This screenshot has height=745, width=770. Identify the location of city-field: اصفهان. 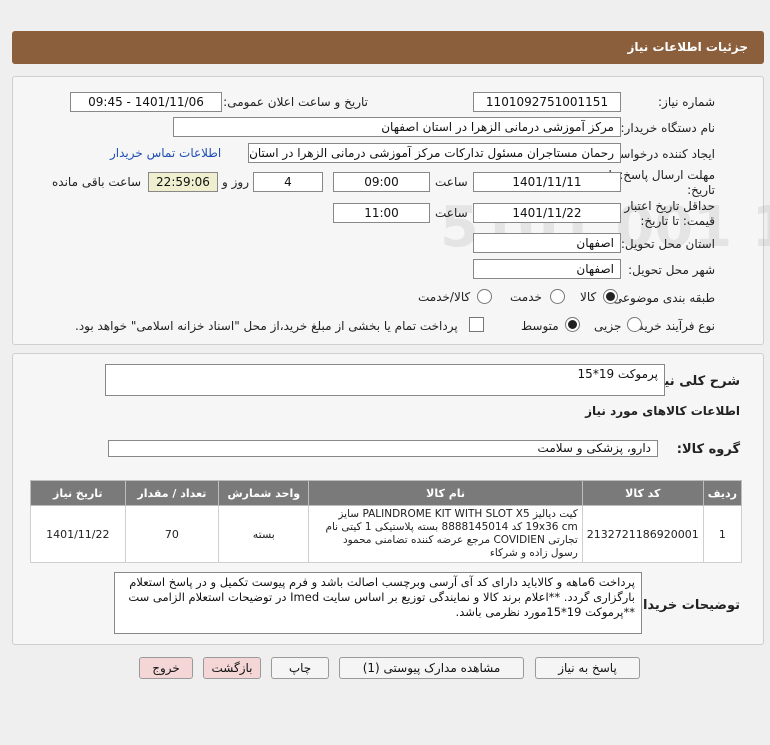
(547, 269).